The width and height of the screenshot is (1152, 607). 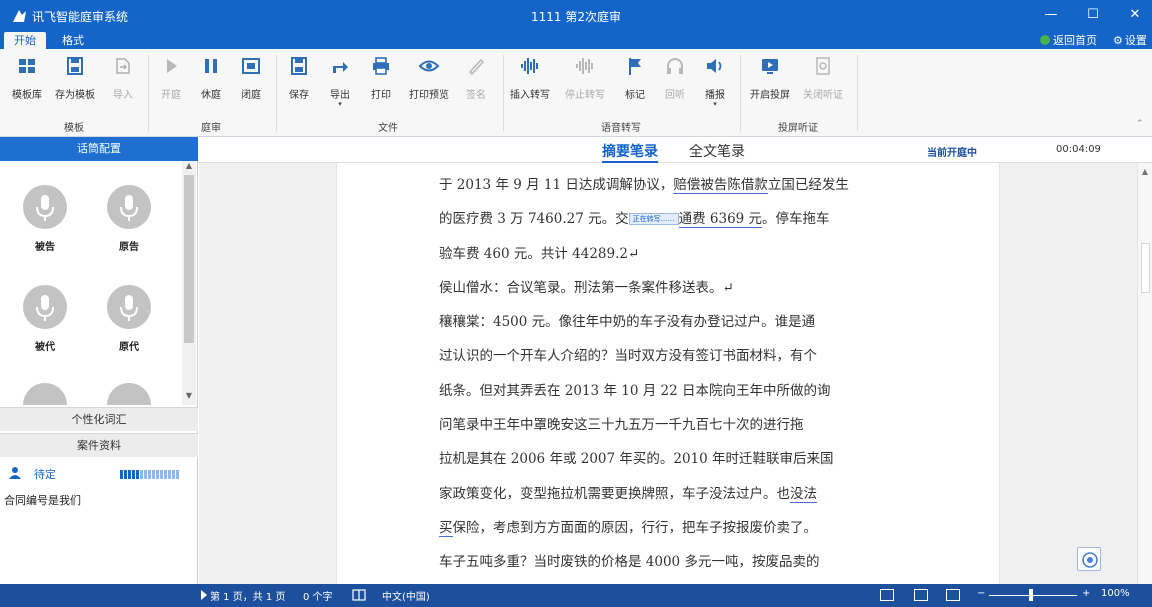 I want to click on record-icon, so click(x=1090, y=560).